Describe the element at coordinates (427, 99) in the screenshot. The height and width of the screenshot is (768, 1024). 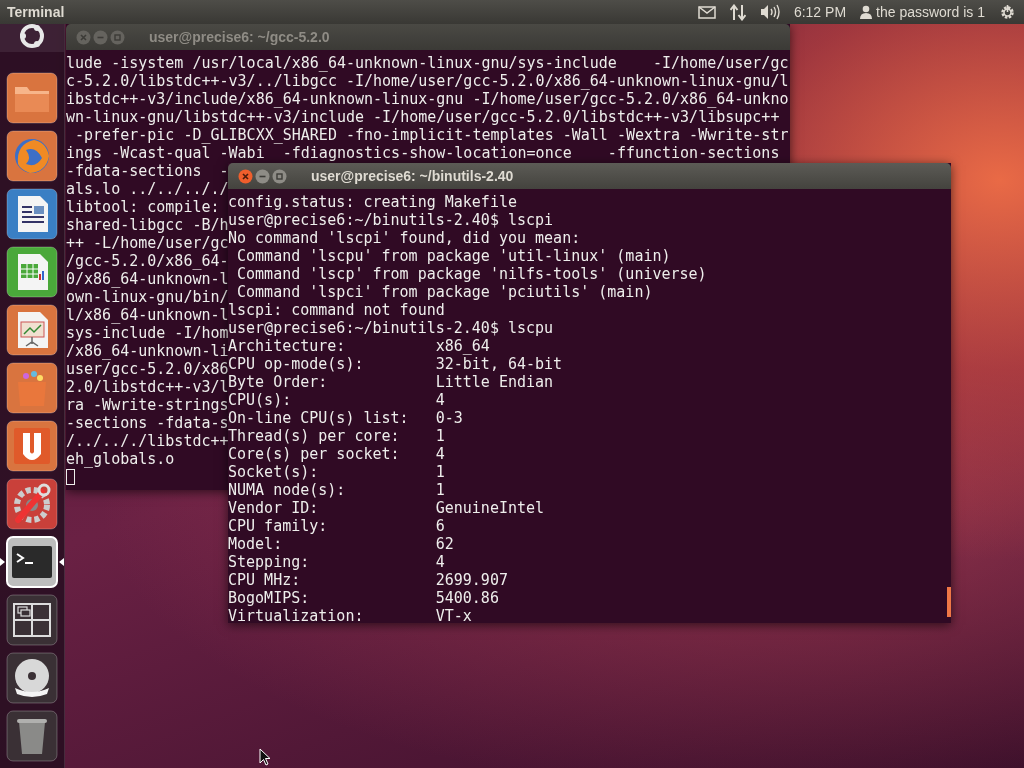
I see `terminal-line: ibstdc++-v3/include/x86_64-unknown-linux-gnu -I/home/user/gcc-5.2.0/x86_64-unkno` at that location.